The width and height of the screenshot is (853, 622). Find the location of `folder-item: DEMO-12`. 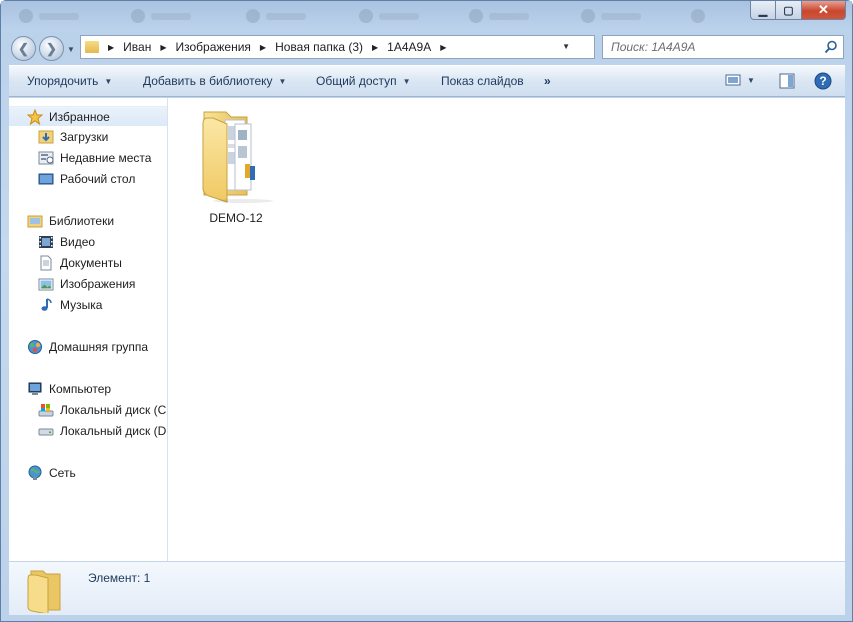

folder-item: DEMO-12 is located at coordinates (236, 164).